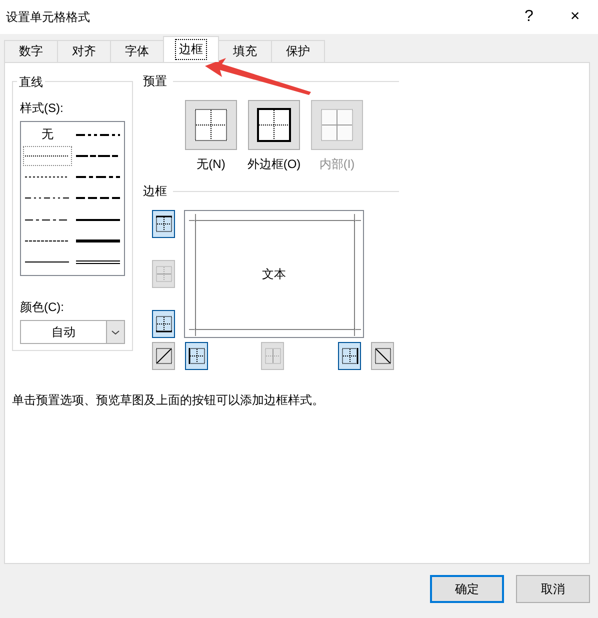 Image resolution: width=598 pixels, height=618 pixels. What do you see at coordinates (115, 332) in the screenshot?
I see `chevron-down-icon` at bounding box center [115, 332].